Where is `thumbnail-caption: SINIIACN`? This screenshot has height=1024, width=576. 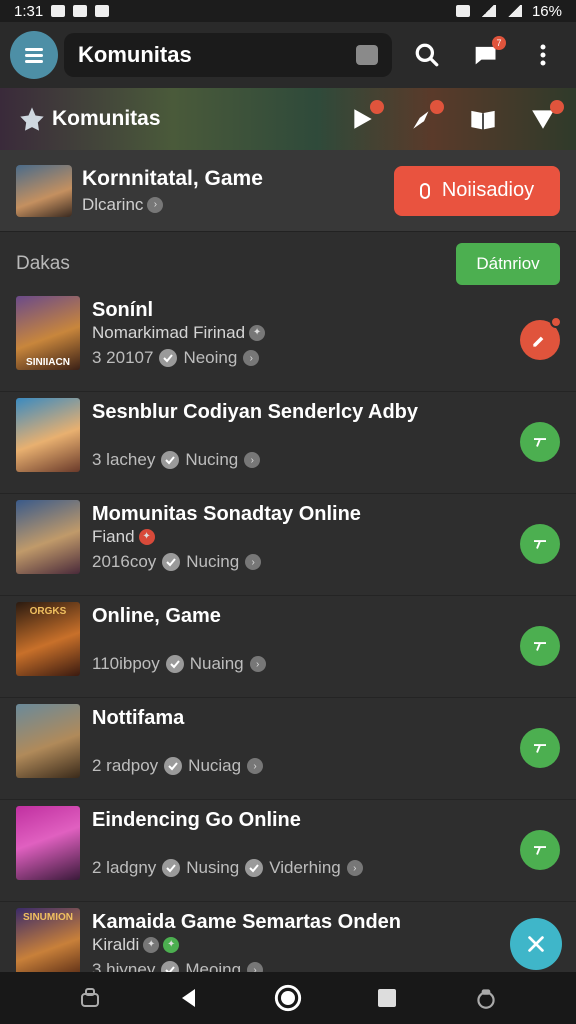
thumbnail-caption: SINIIACN is located at coordinates (48, 362).